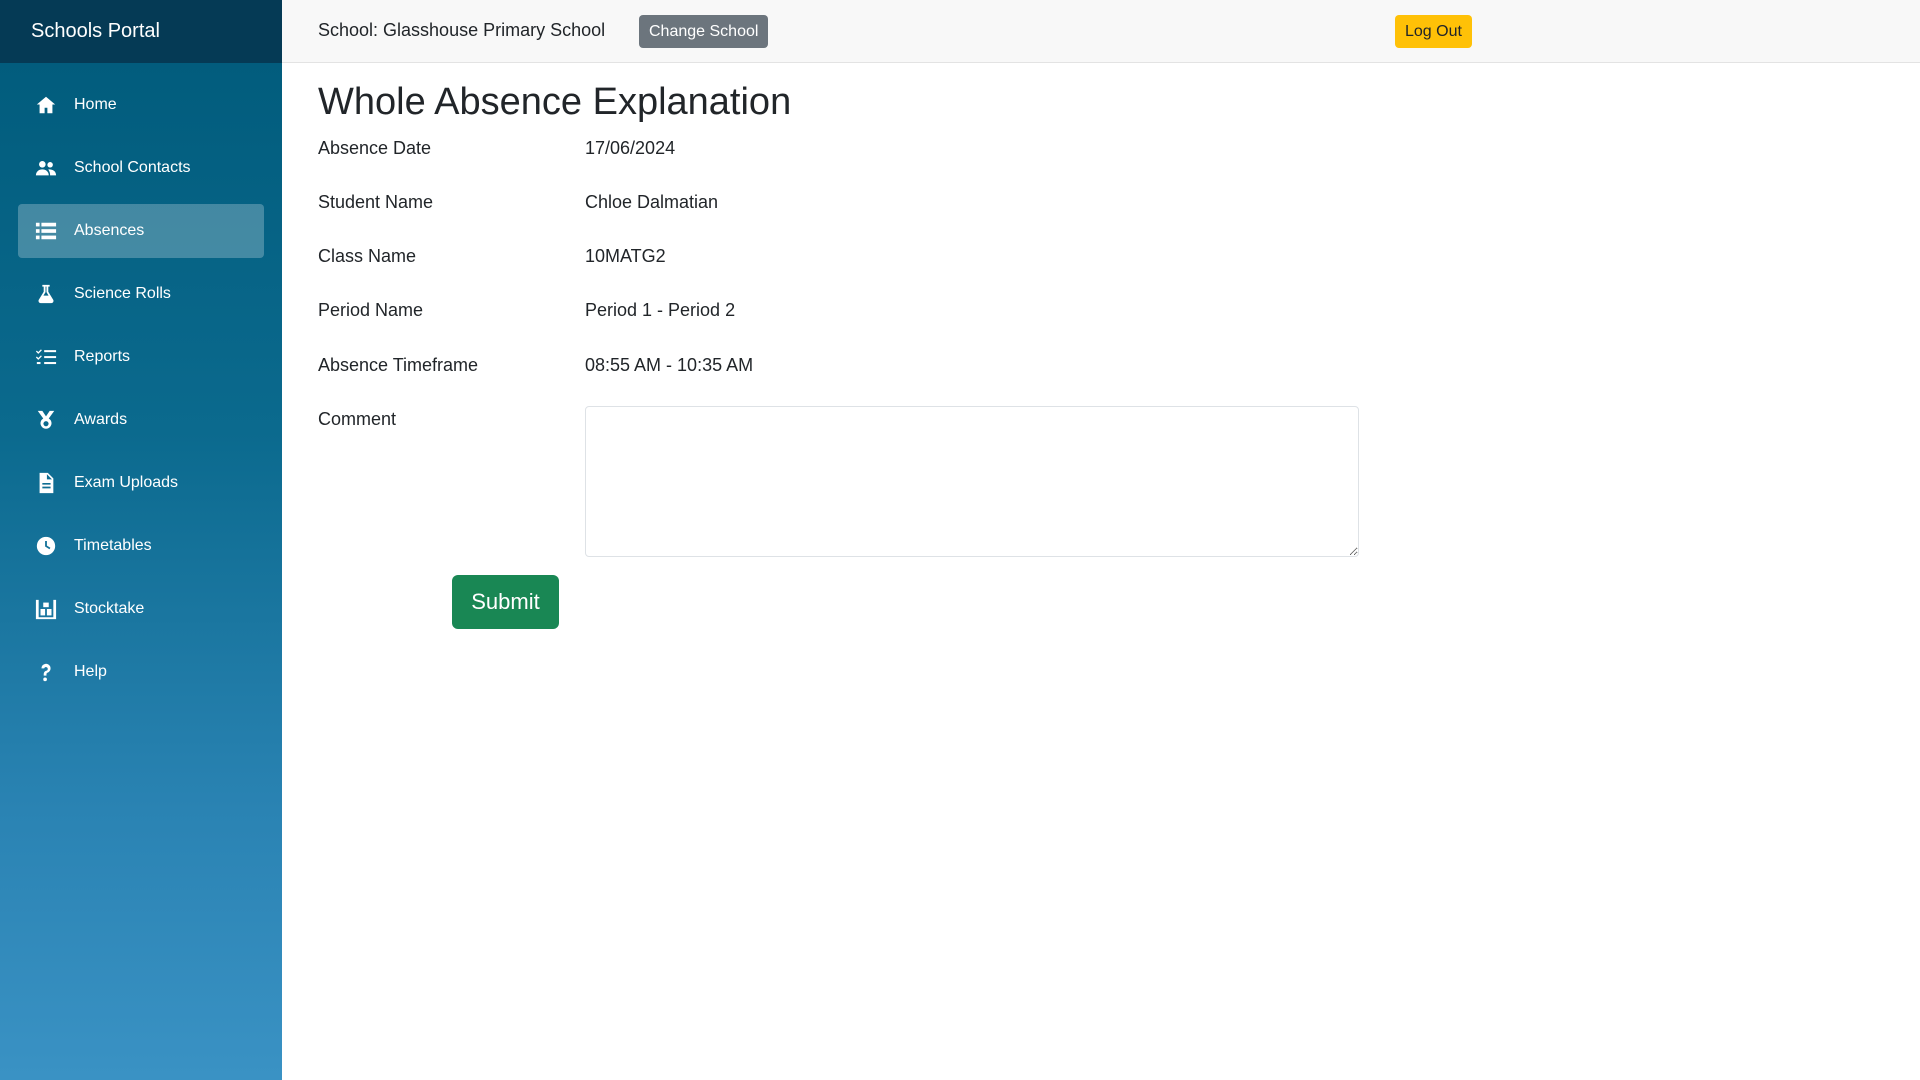 This screenshot has height=1080, width=1920. I want to click on sidebar-item-reports: Reports, so click(141, 357).